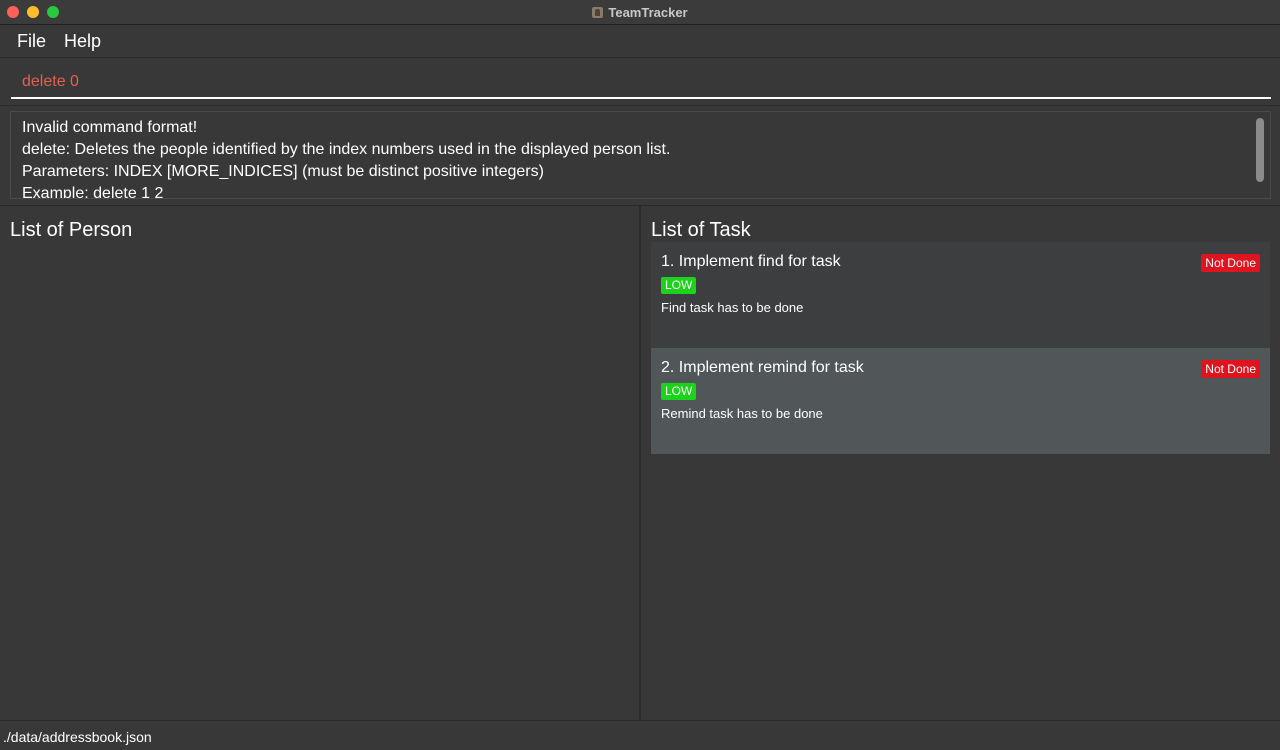 The height and width of the screenshot is (750, 1280). Describe the element at coordinates (640, 42) in the screenshot. I see `menu-bar: File Help` at that location.